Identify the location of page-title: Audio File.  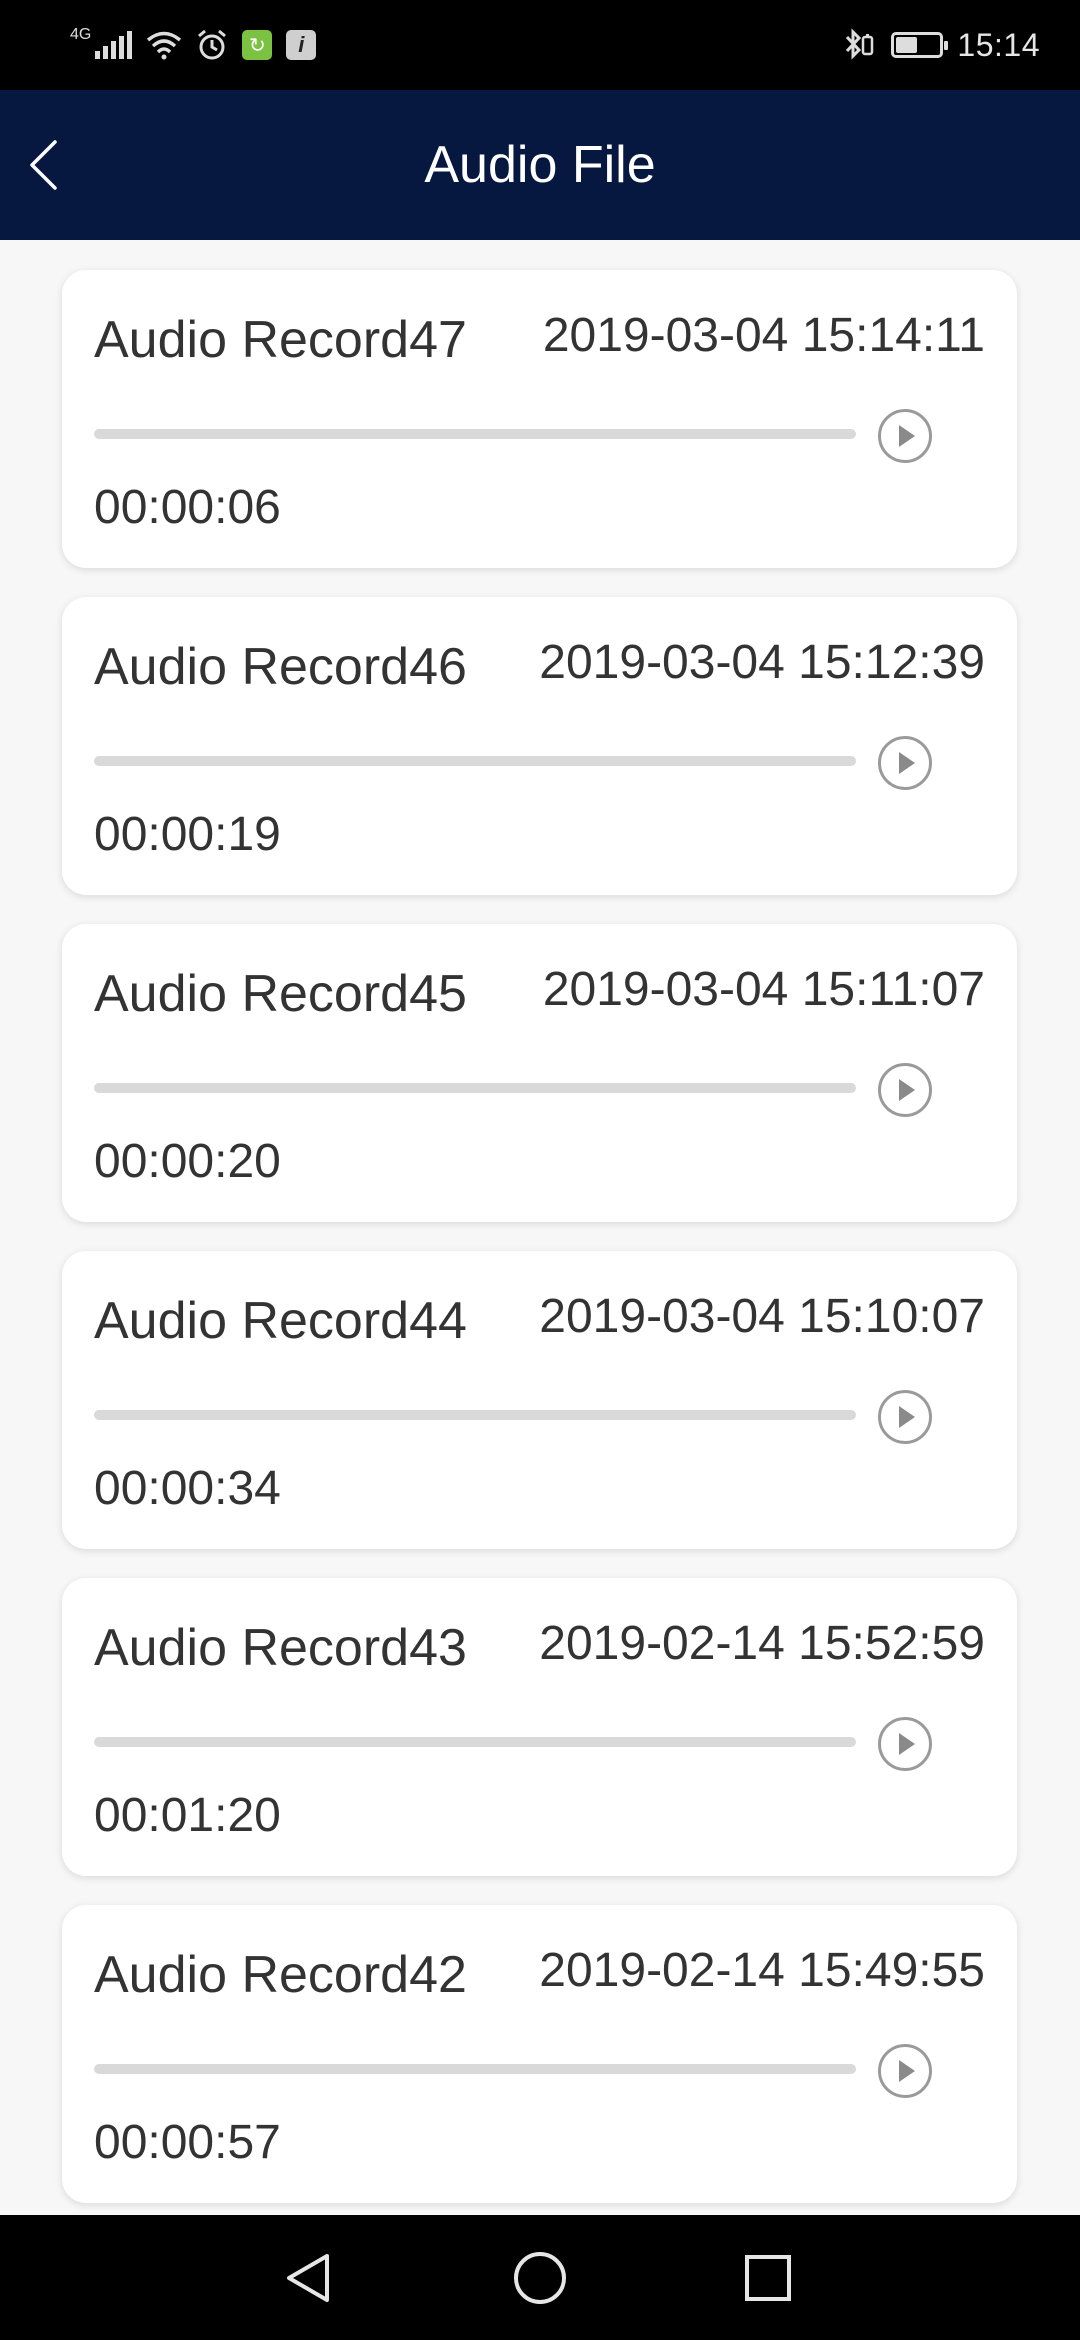
(540, 165).